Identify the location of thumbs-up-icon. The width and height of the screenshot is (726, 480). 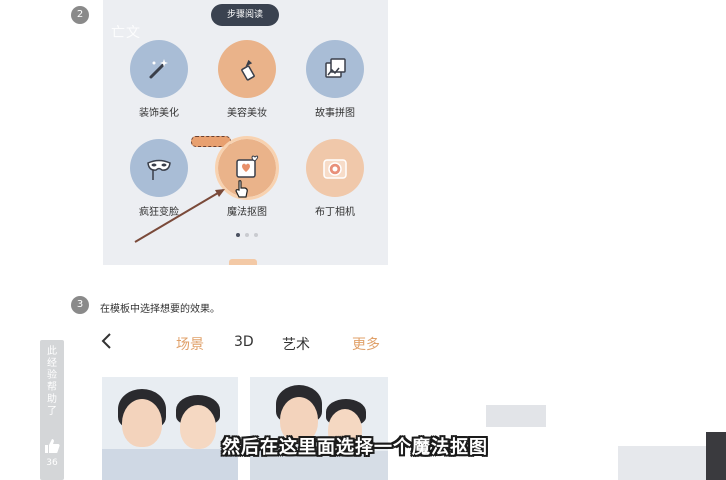
(52, 446).